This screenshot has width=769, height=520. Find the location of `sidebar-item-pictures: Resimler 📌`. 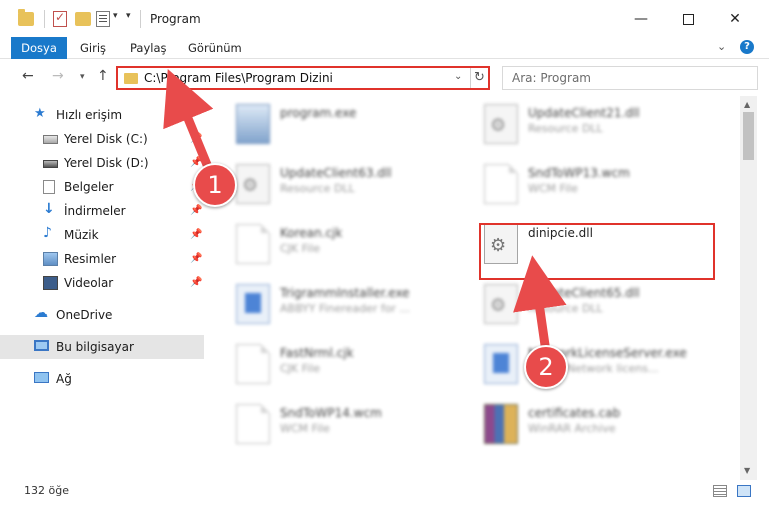

sidebar-item-pictures: Resimler 📌 is located at coordinates (102, 259).